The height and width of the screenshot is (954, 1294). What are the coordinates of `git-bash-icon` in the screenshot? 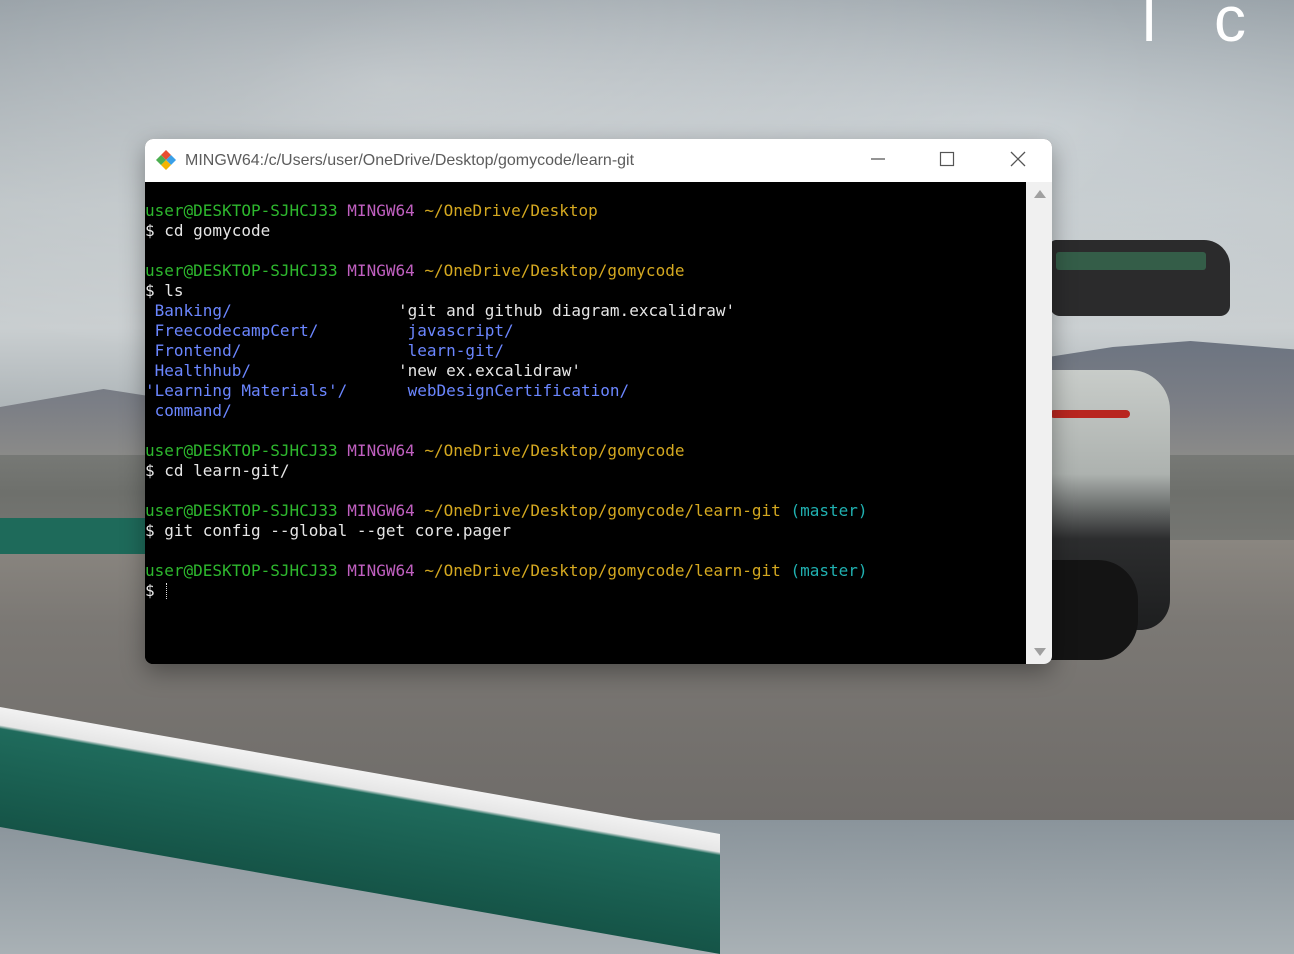 It's located at (166, 160).